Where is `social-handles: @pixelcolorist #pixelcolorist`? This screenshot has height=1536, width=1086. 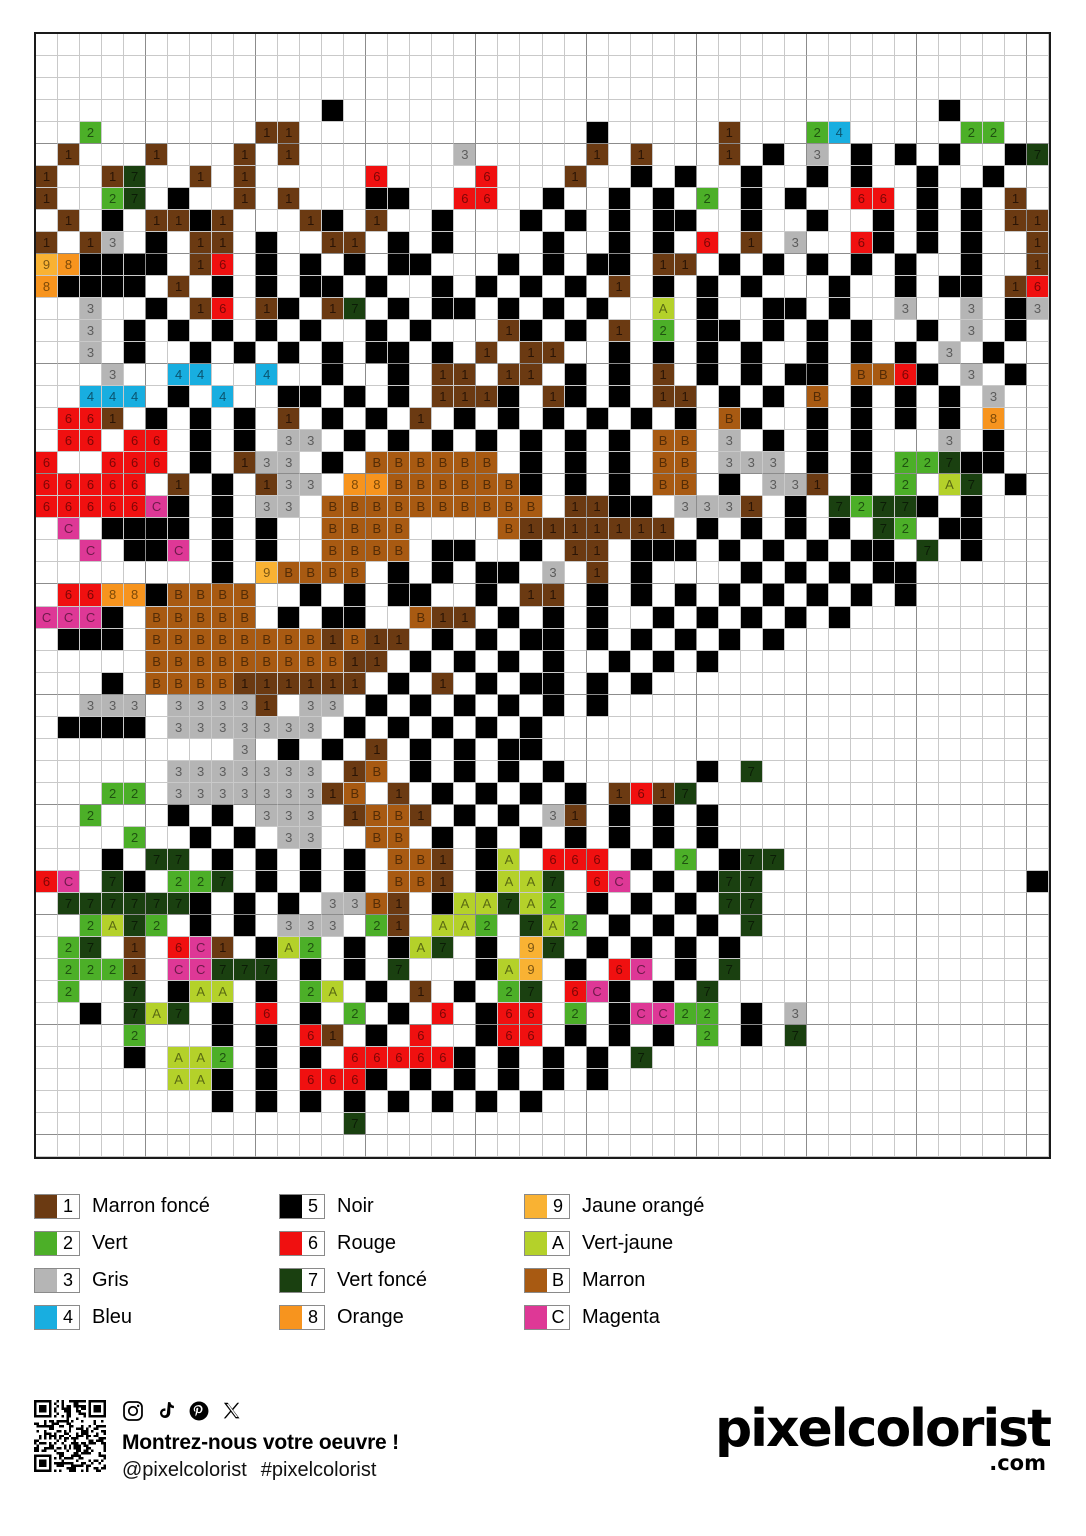 social-handles: @pixelcolorist #pixelcolorist is located at coordinates (260, 1470).